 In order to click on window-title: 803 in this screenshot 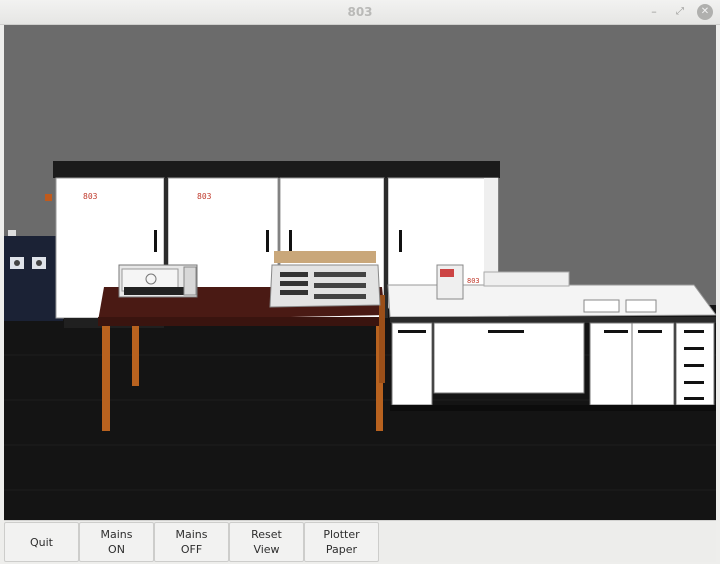, I will do `click(360, 12)`.